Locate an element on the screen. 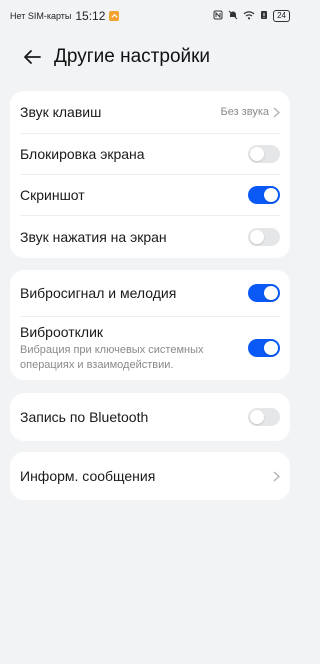 The height and width of the screenshot is (664, 320). carrier-text: Нет SIM-карты is located at coordinates (41, 16).